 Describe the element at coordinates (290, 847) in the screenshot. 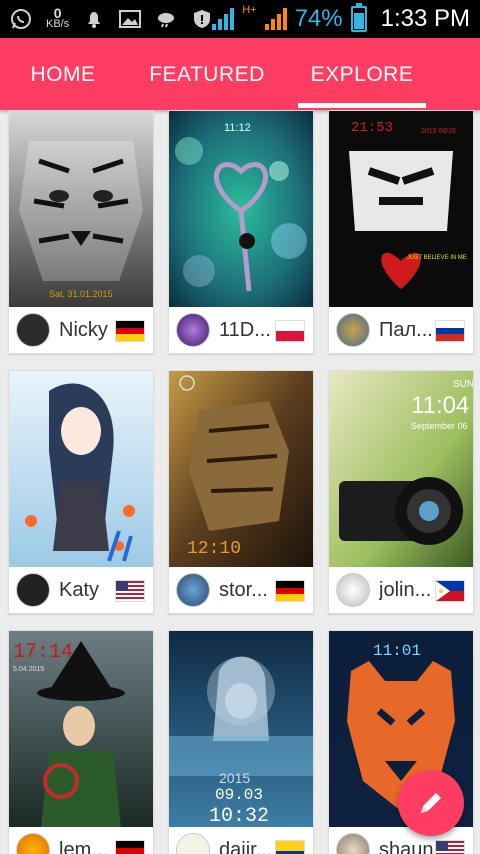

I see `colombia-flag-icon` at that location.